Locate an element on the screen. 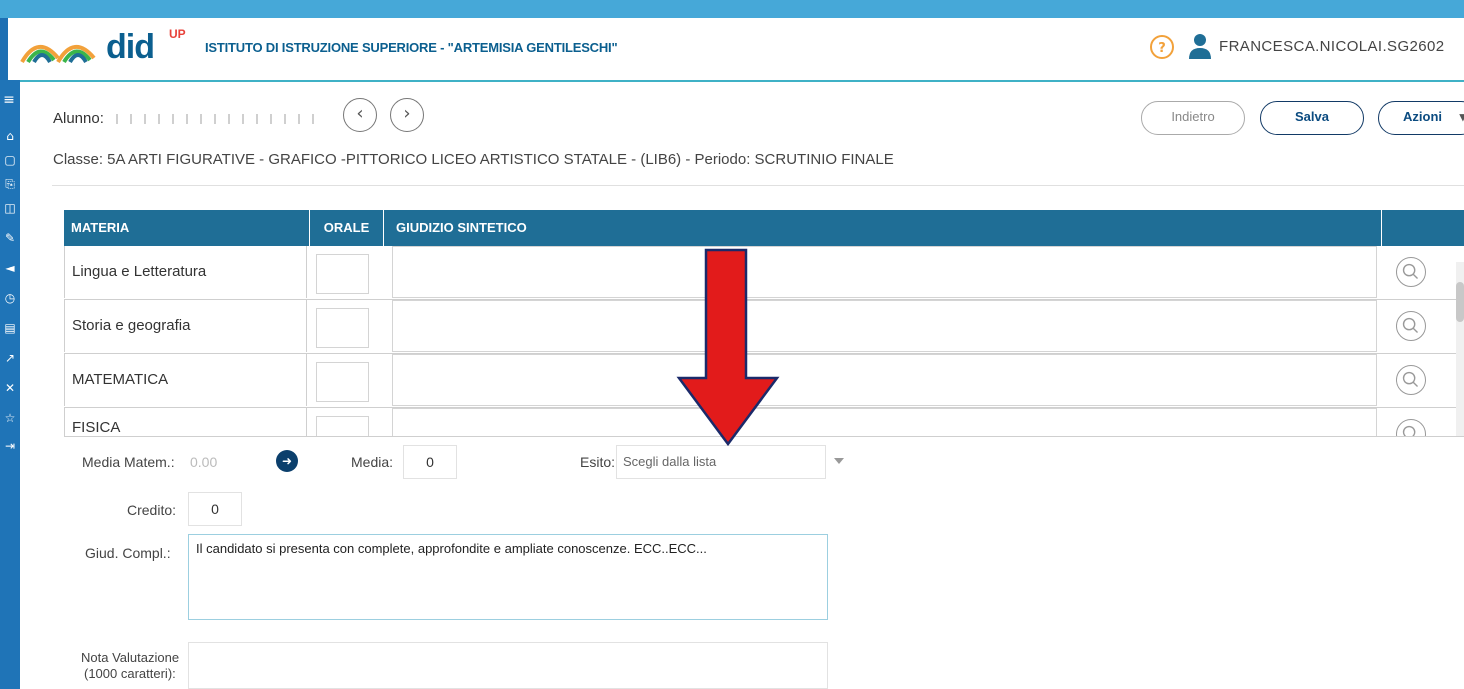 The width and height of the screenshot is (1464, 689). annotation-arrow-icon is located at coordinates (728, 347).